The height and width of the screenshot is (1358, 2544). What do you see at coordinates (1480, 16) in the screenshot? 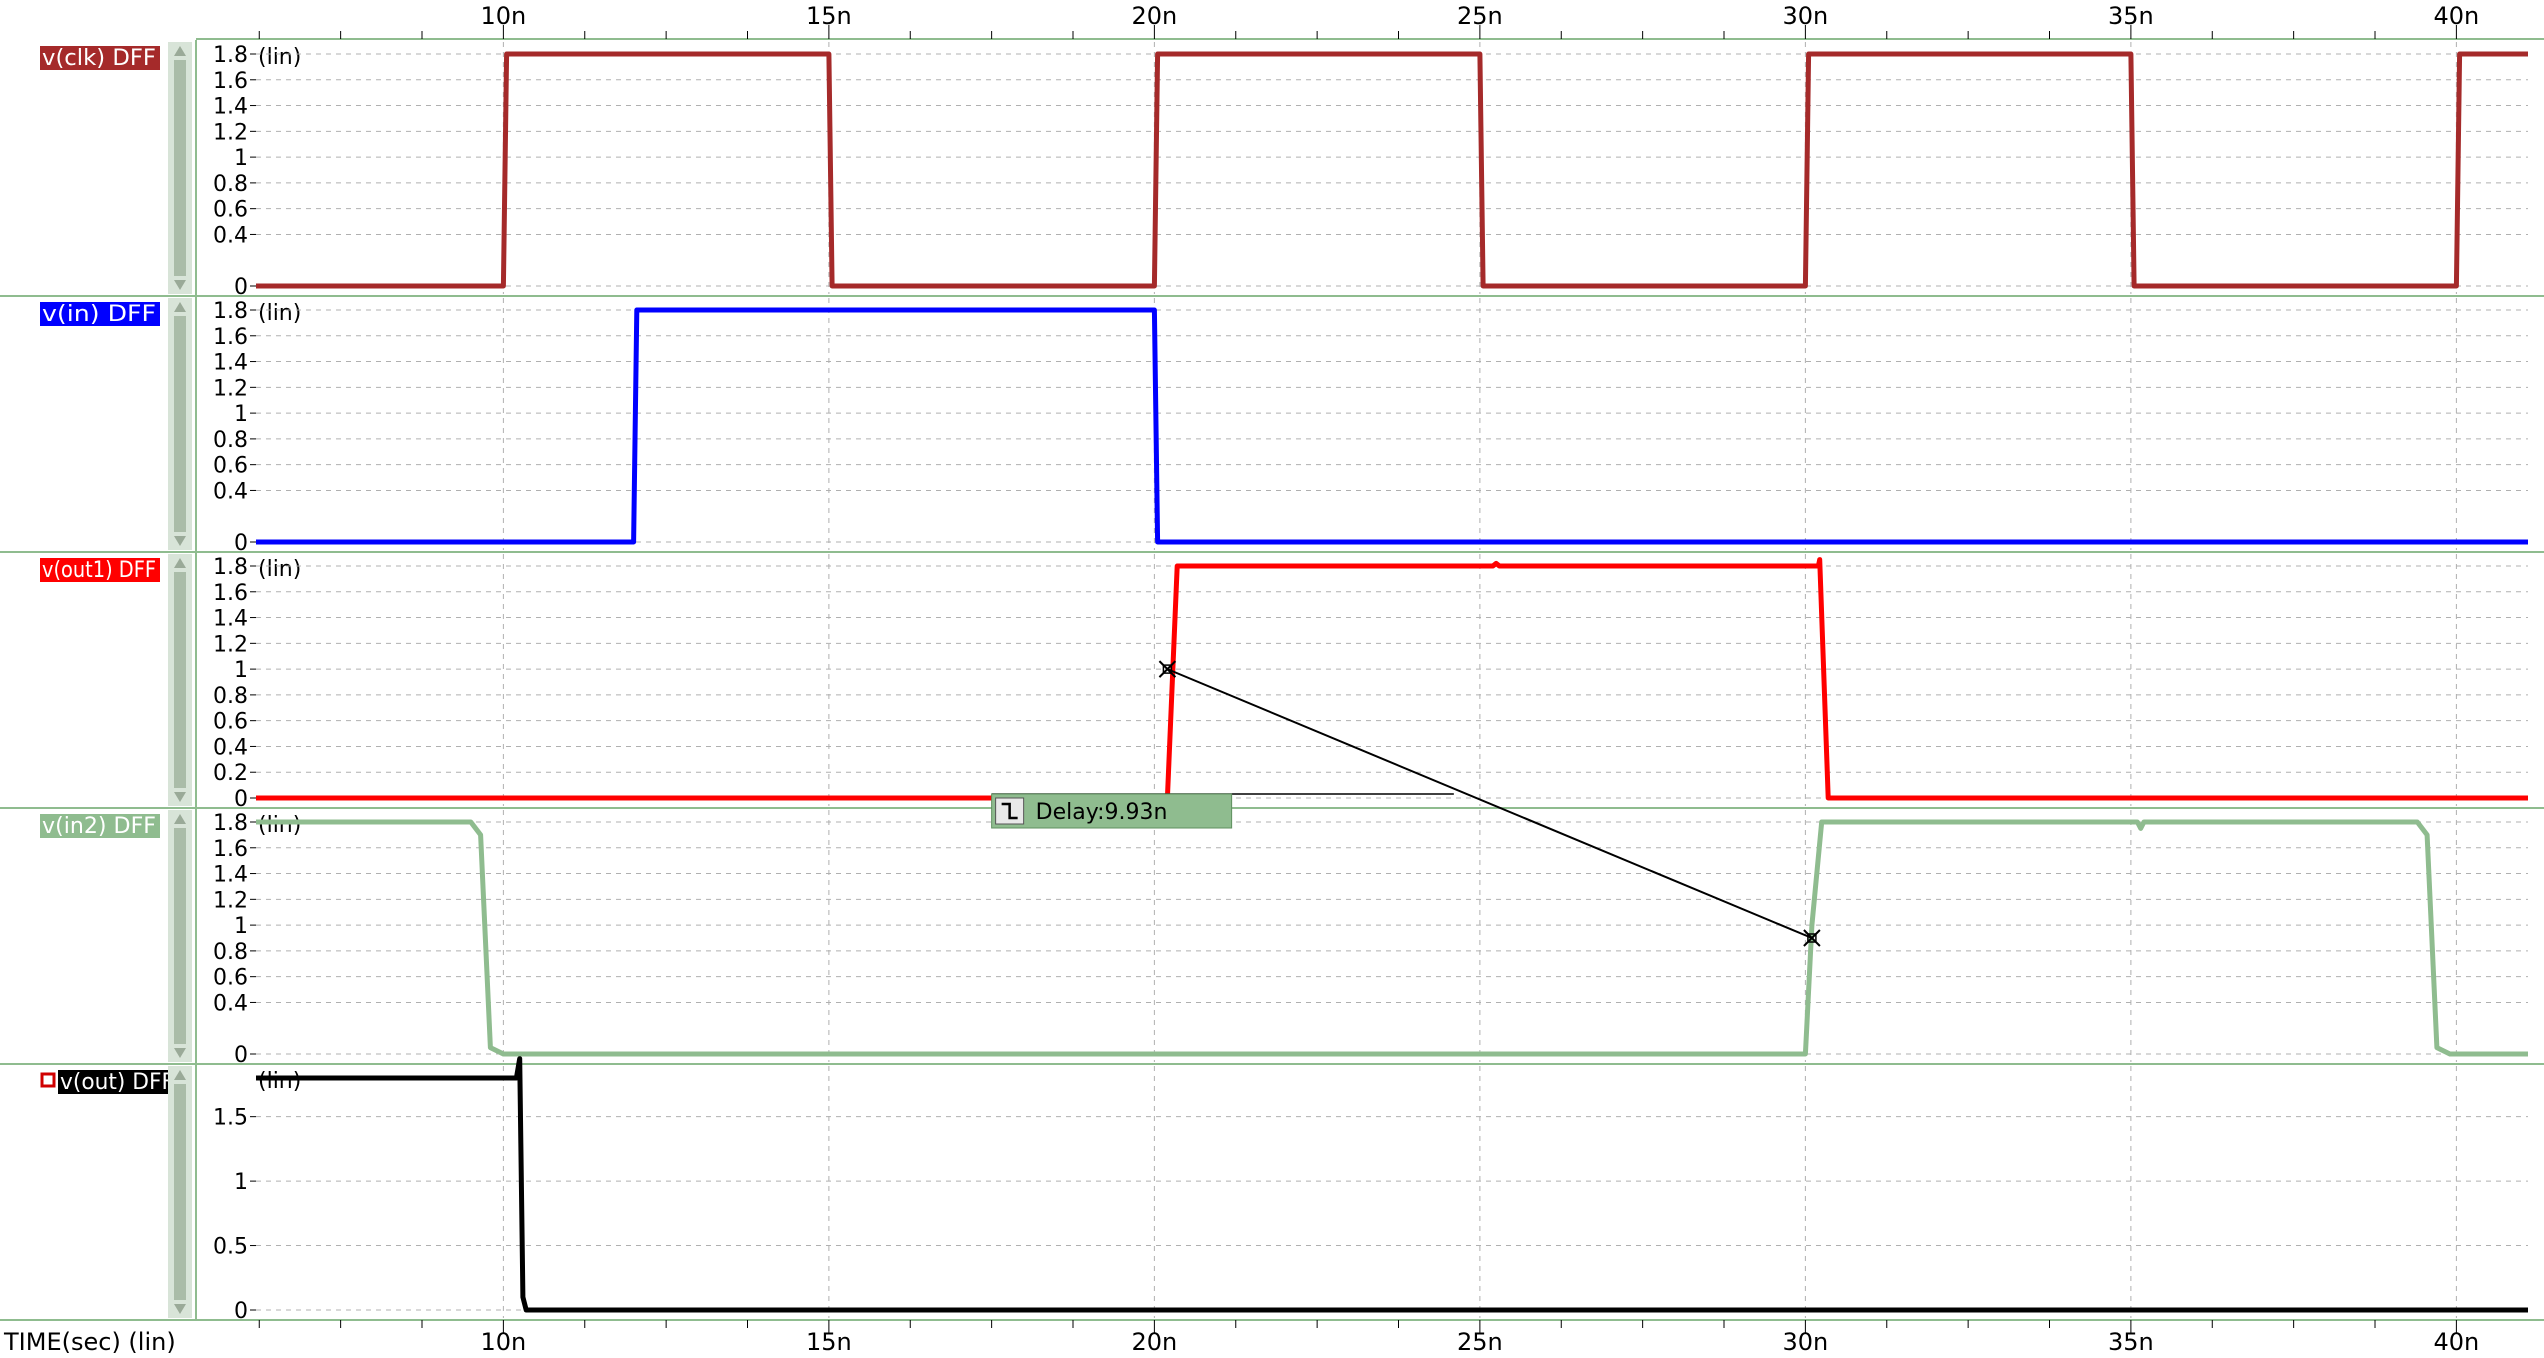
I see `top-x-tick-label: 25n` at bounding box center [1480, 16].